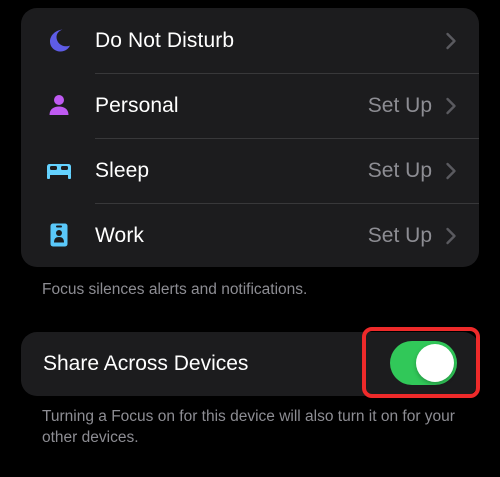 The width and height of the screenshot is (500, 477). Describe the element at coordinates (59, 40) in the screenshot. I see `moon-icon` at that location.